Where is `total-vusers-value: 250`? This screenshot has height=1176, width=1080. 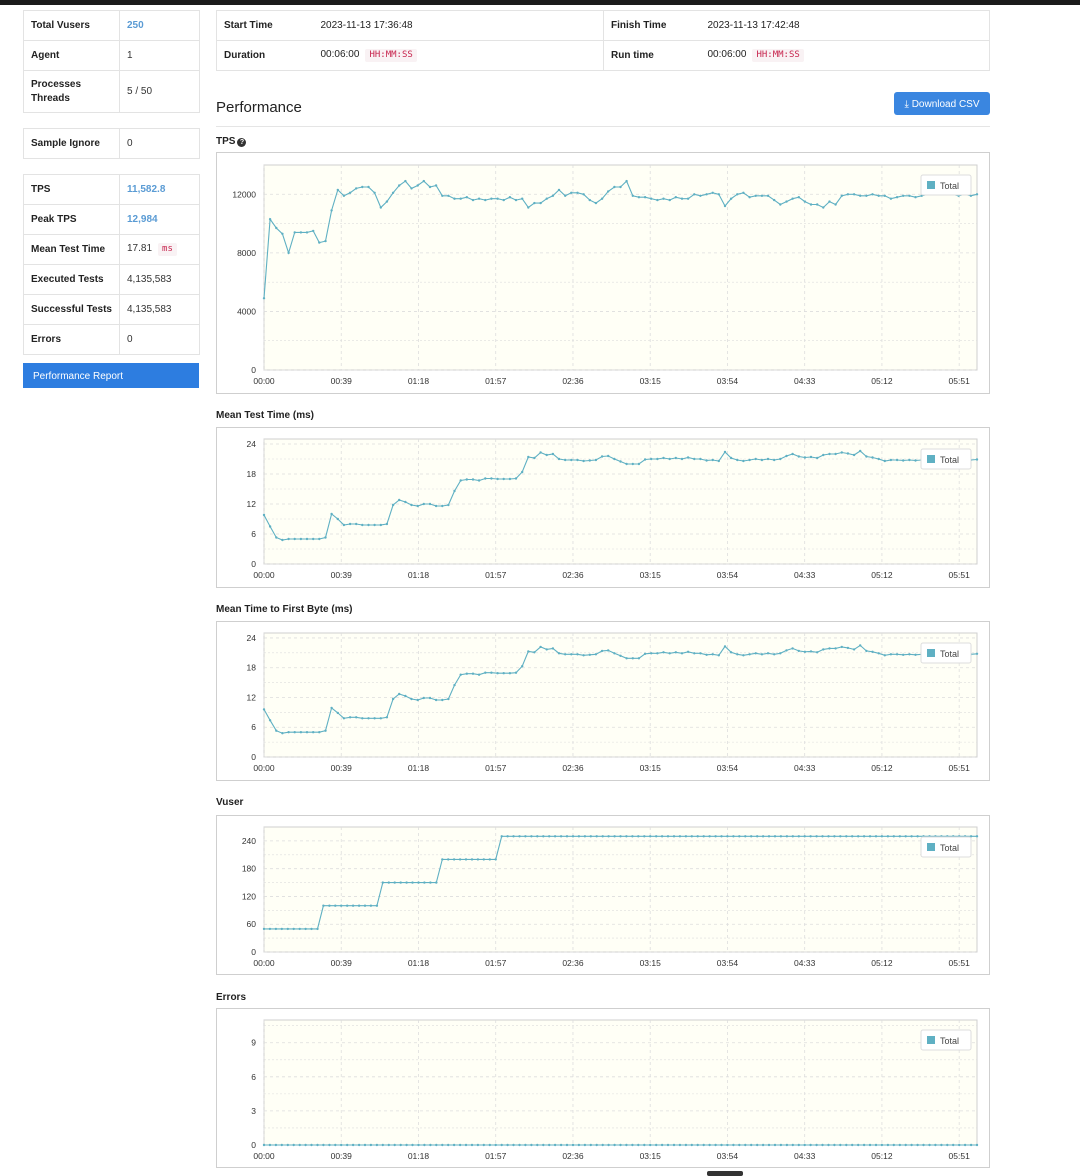
total-vusers-value: 250 is located at coordinates (159, 25).